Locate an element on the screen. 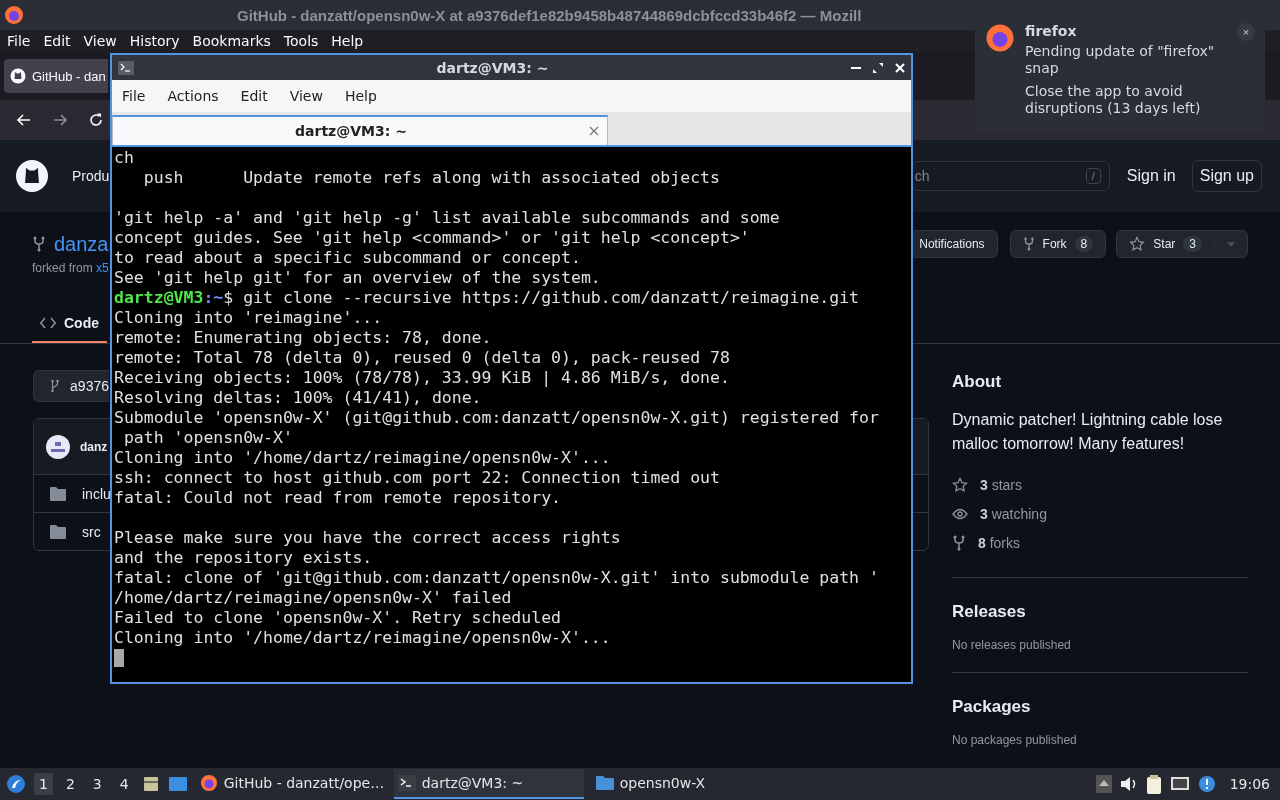 The width and height of the screenshot is (1280, 800). menu-item: Bookmarks is located at coordinates (231, 41).